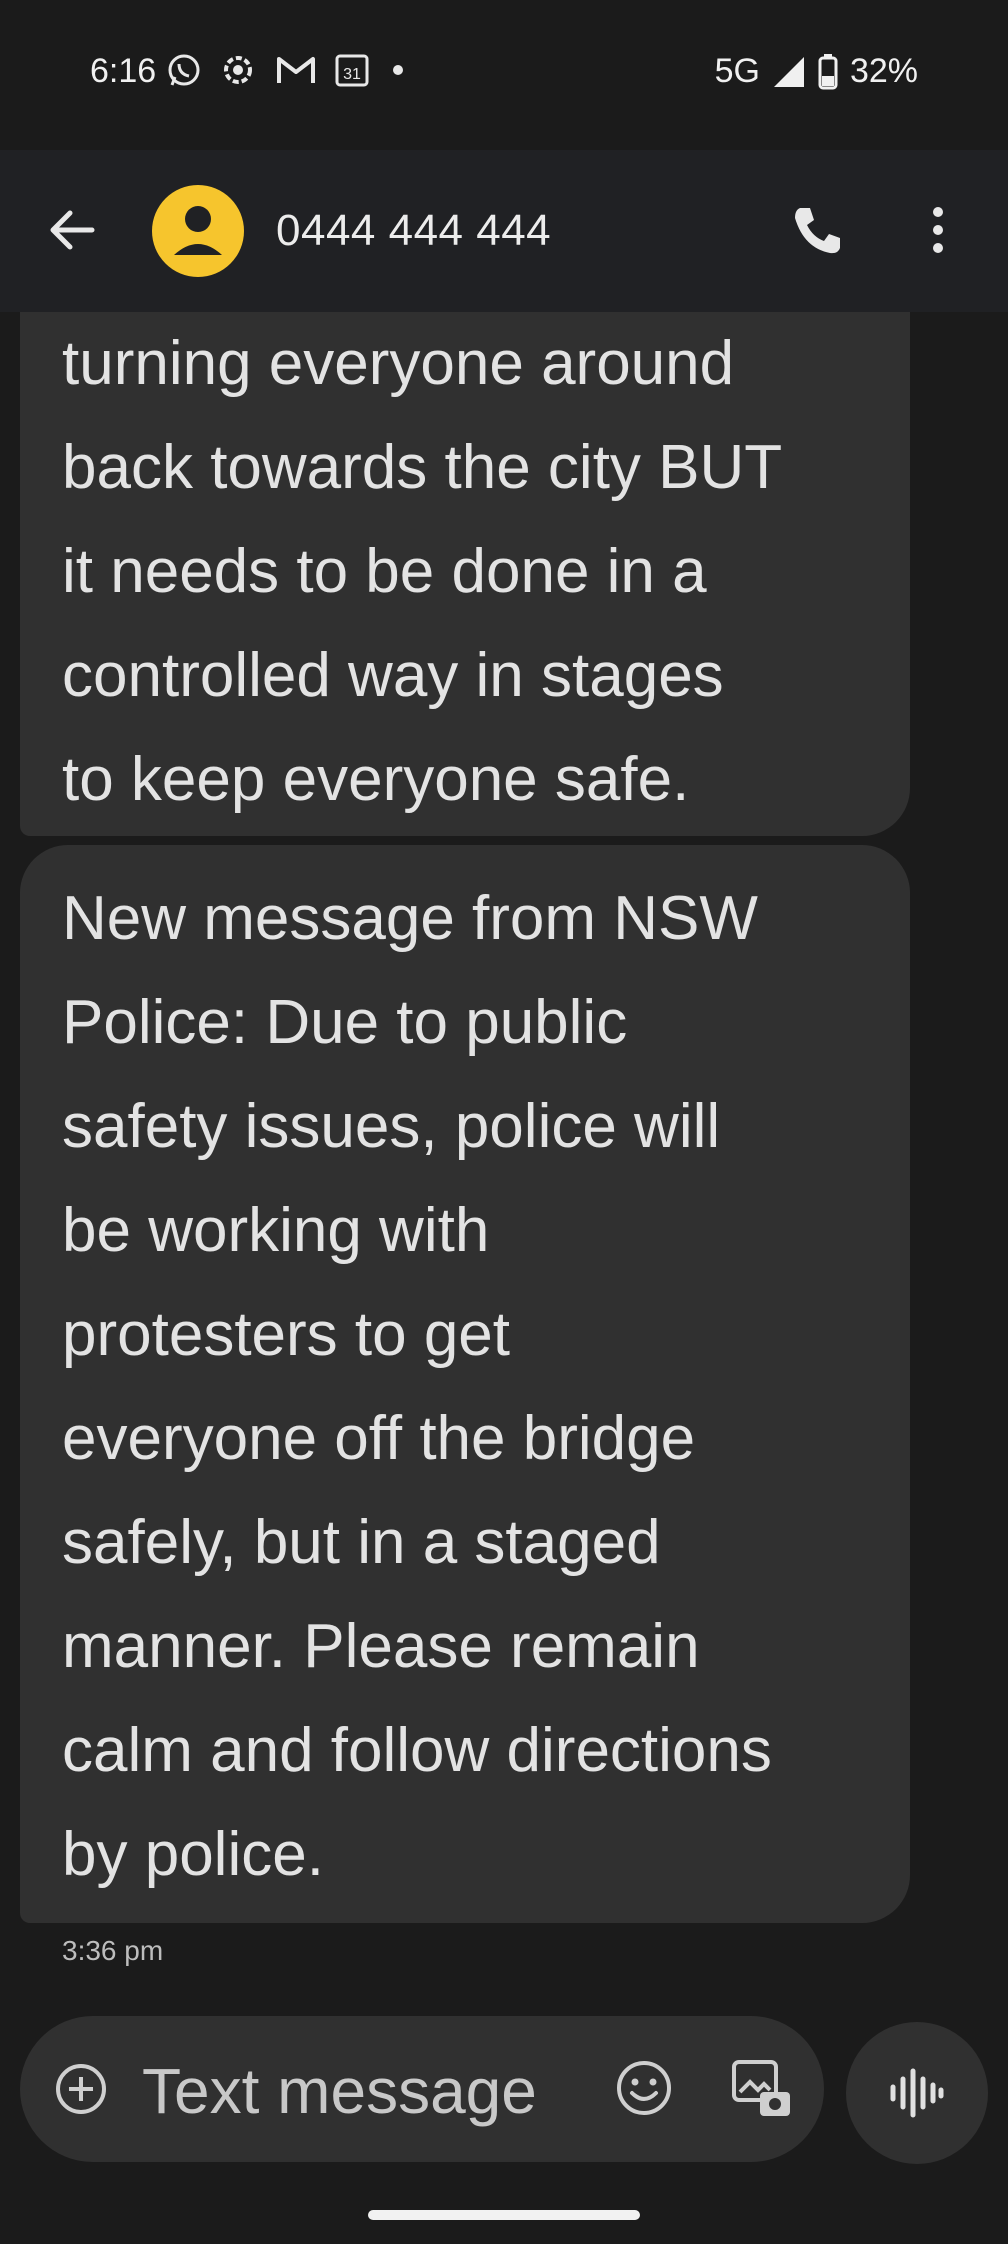 This screenshot has height=2244, width=1008. Describe the element at coordinates (788, 71) in the screenshot. I see `signal-icon` at that location.